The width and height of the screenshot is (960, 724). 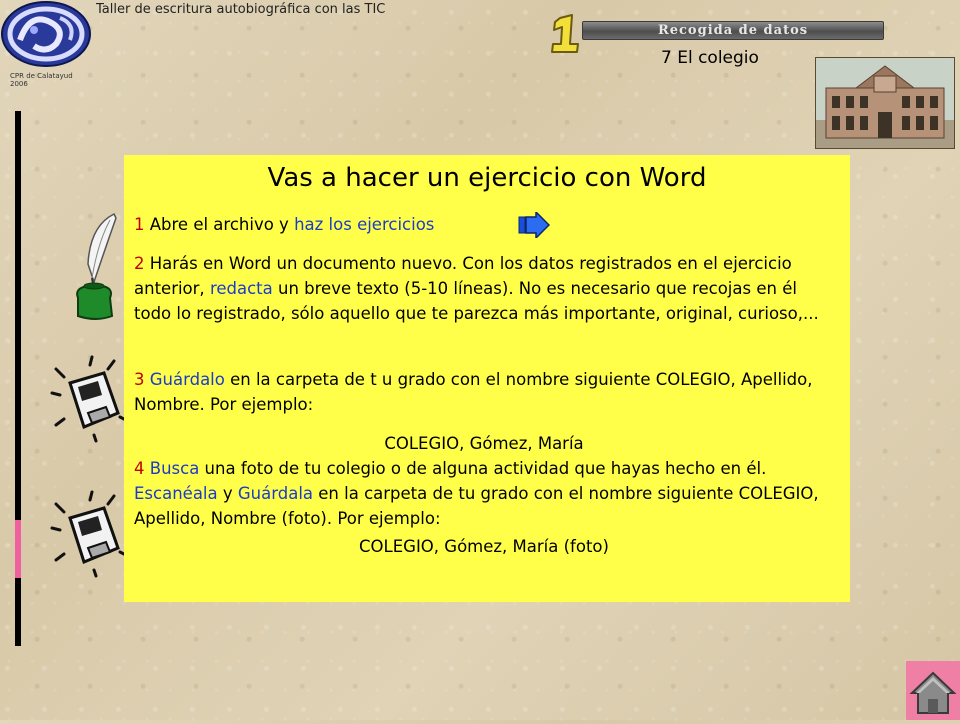 I want to click on section-banner: Recogida de datos, so click(x=733, y=30).